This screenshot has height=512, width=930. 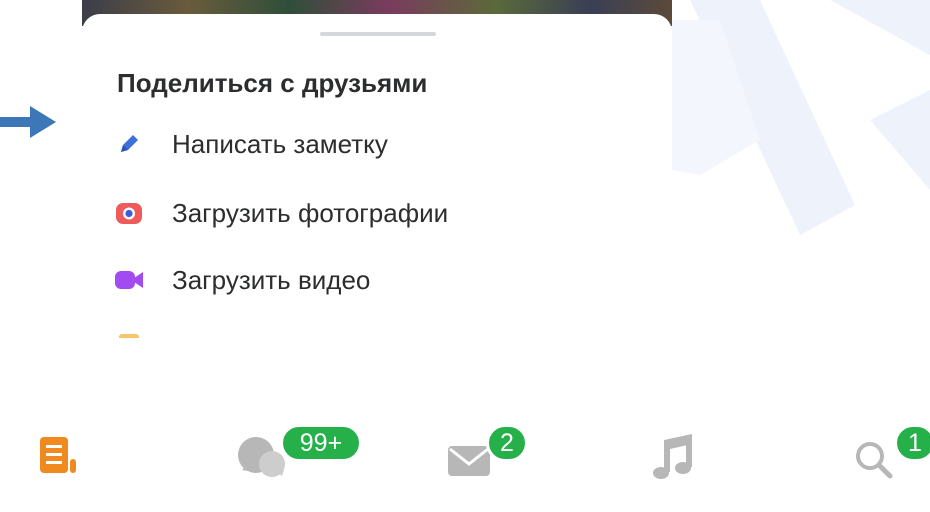 I want to click on menu-item-label: Загрузить фотографии, so click(x=310, y=212).